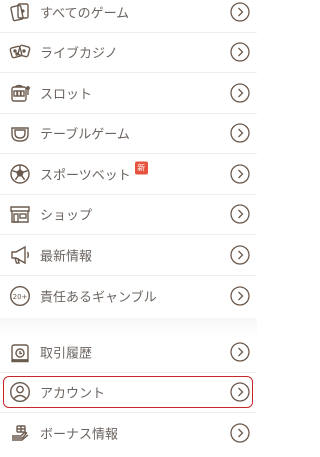 The width and height of the screenshot is (320, 457). Describe the element at coordinates (128, 214) in the screenshot. I see `menu-item-shop: ショップ` at that location.